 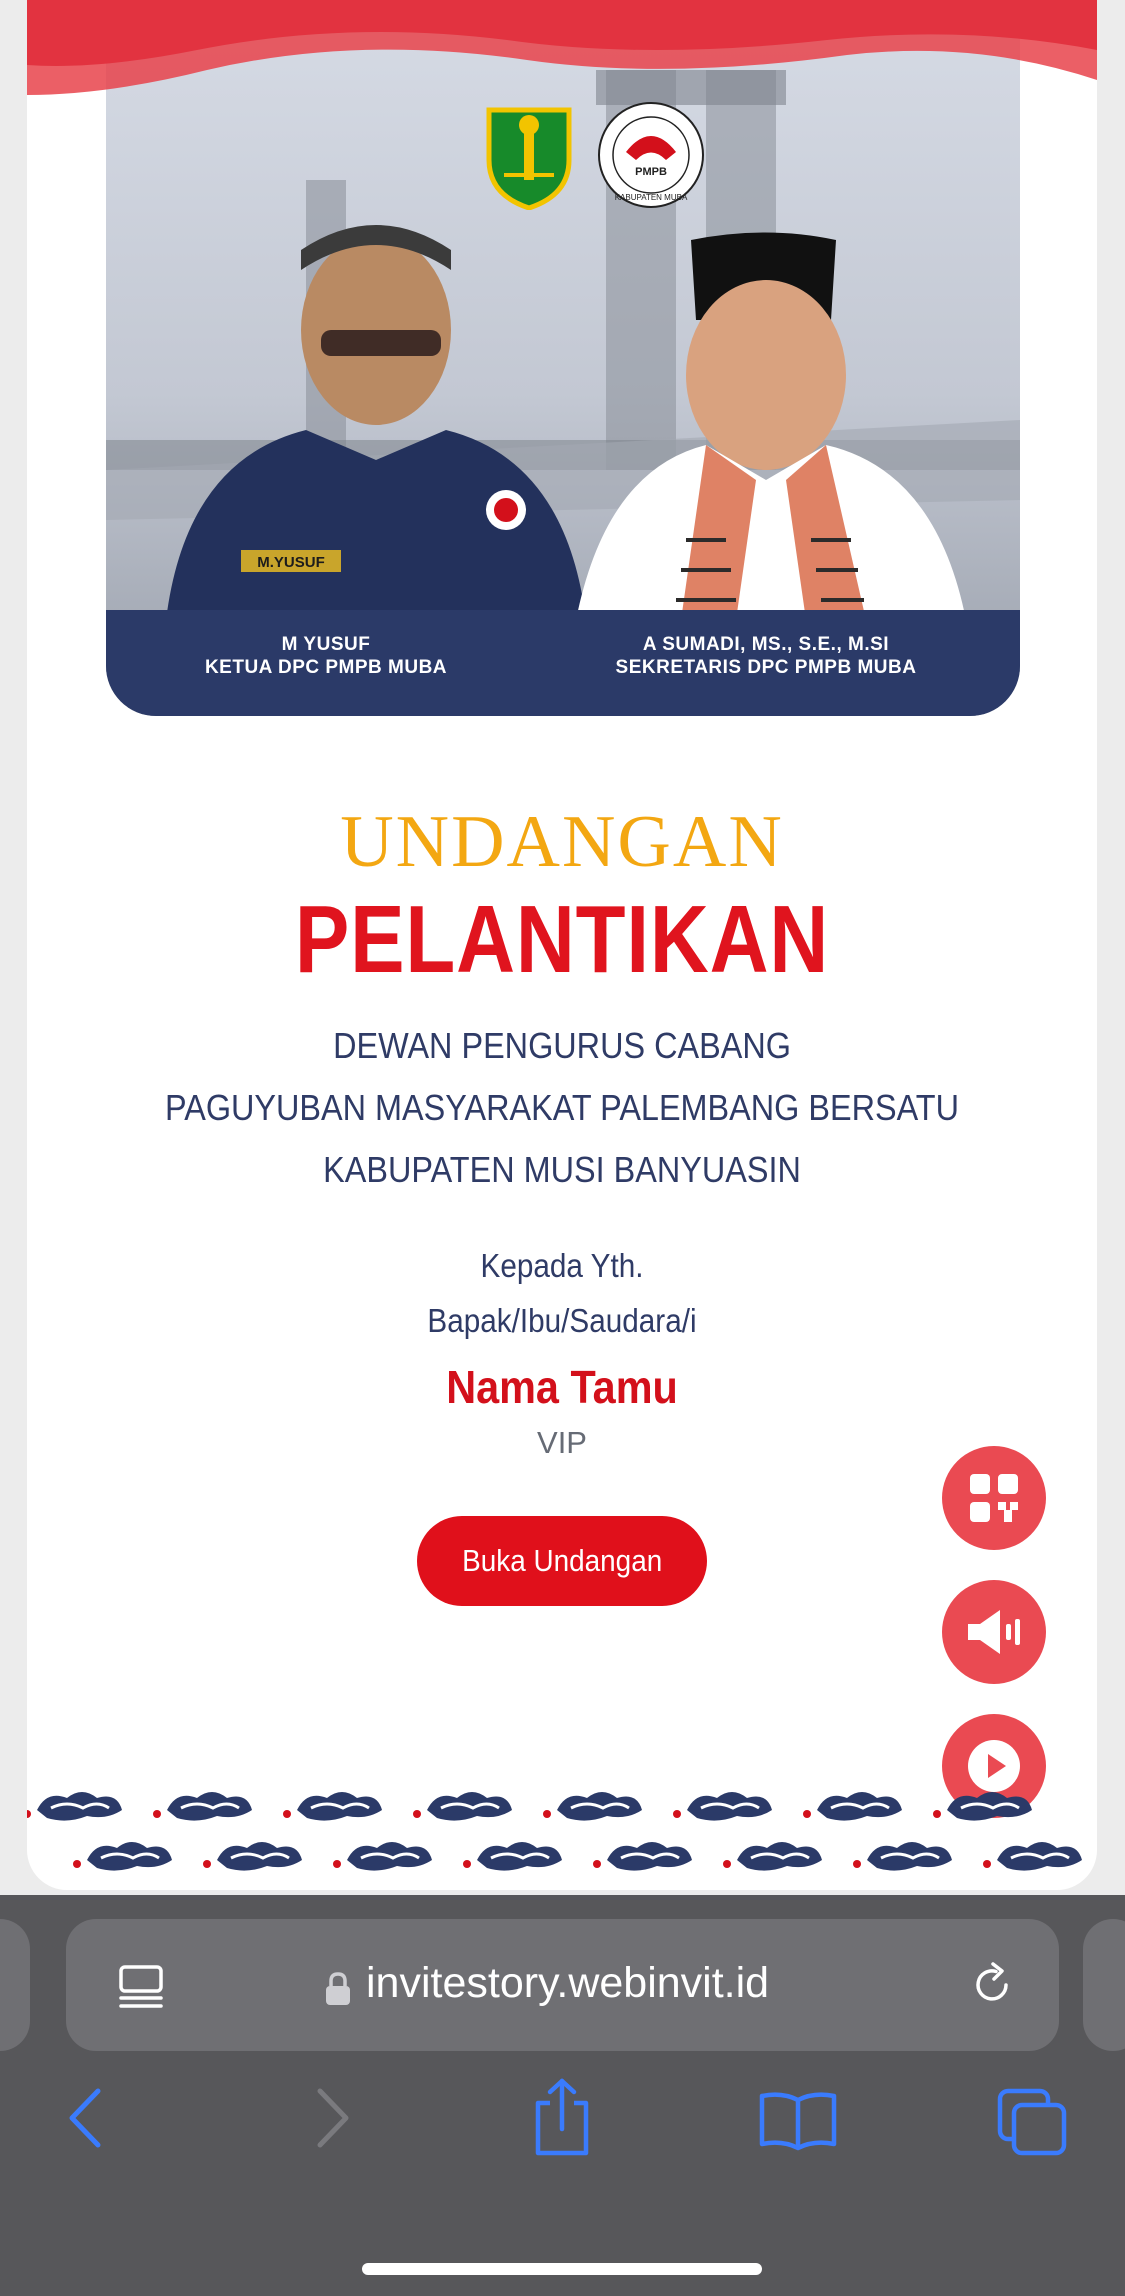 I want to click on title-undangan: UNDANGAN, so click(x=562, y=842).